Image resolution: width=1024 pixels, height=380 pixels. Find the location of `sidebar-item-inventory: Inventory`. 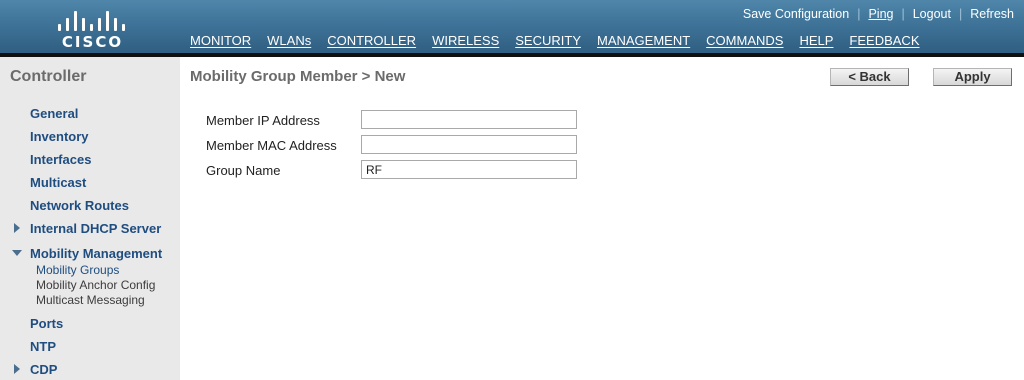

sidebar-item-inventory: Inventory is located at coordinates (59, 136).